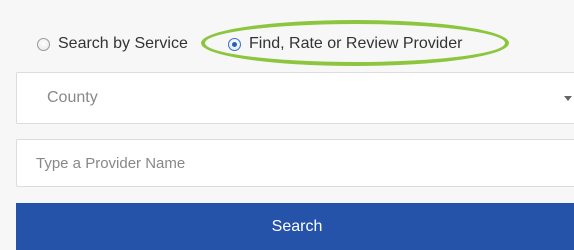 This screenshot has width=574, height=250. I want to click on find-rate-review-option: Find, Rate or Review Provider, so click(345, 44).